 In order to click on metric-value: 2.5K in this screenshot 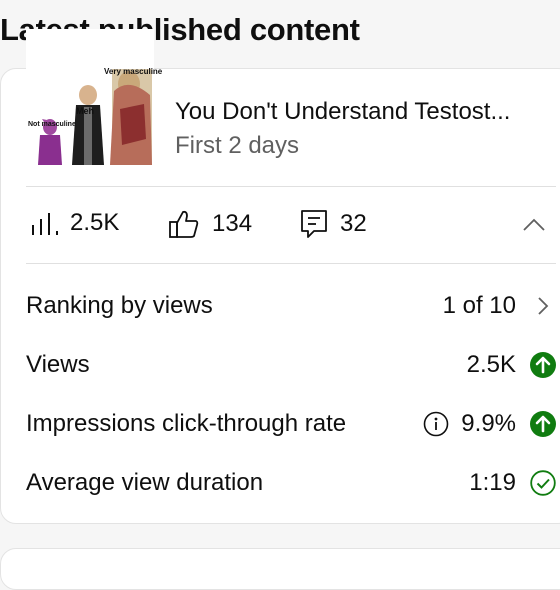, I will do `click(491, 364)`.